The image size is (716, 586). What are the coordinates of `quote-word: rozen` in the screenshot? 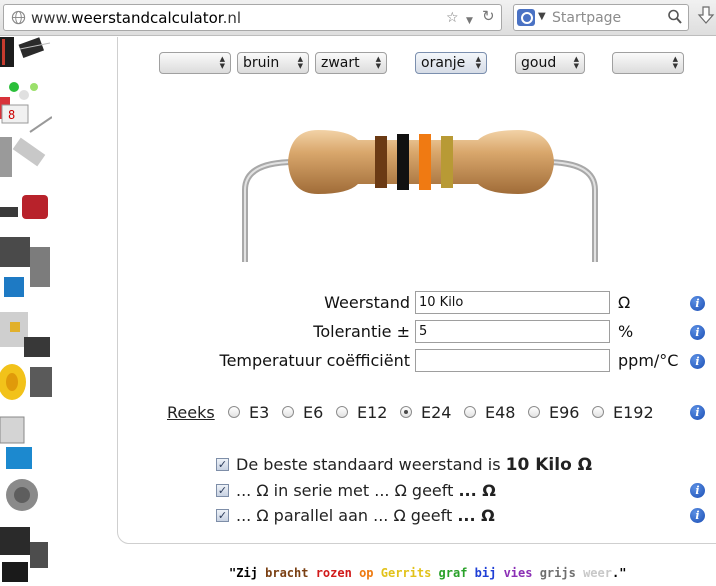 It's located at (337, 573).